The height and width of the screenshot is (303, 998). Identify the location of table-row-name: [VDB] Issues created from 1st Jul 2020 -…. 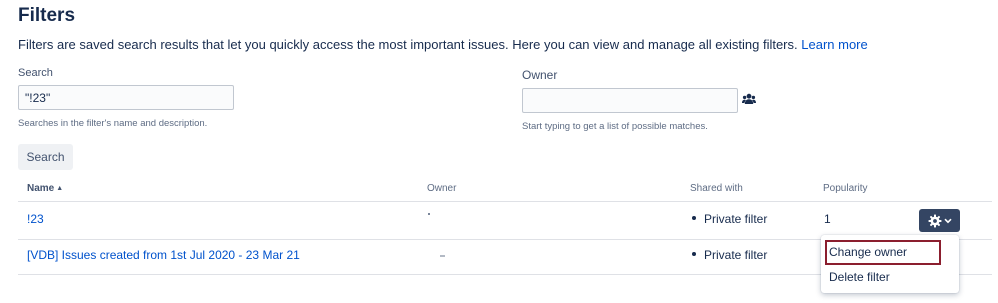
(163, 255).